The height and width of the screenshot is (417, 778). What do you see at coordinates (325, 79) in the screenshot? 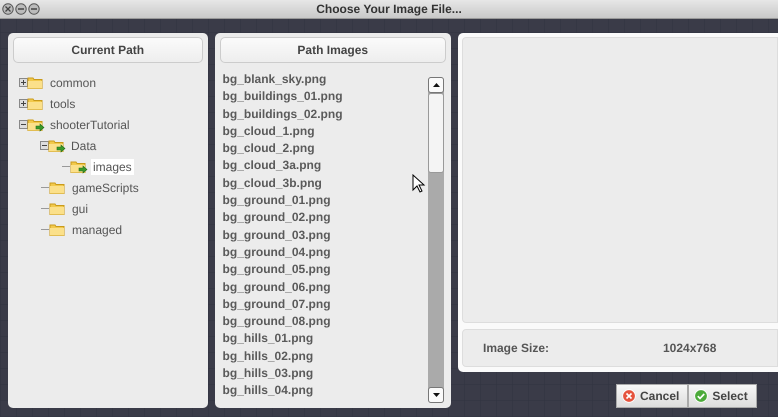
I see `file-item: bg_blank_sky.png` at bounding box center [325, 79].